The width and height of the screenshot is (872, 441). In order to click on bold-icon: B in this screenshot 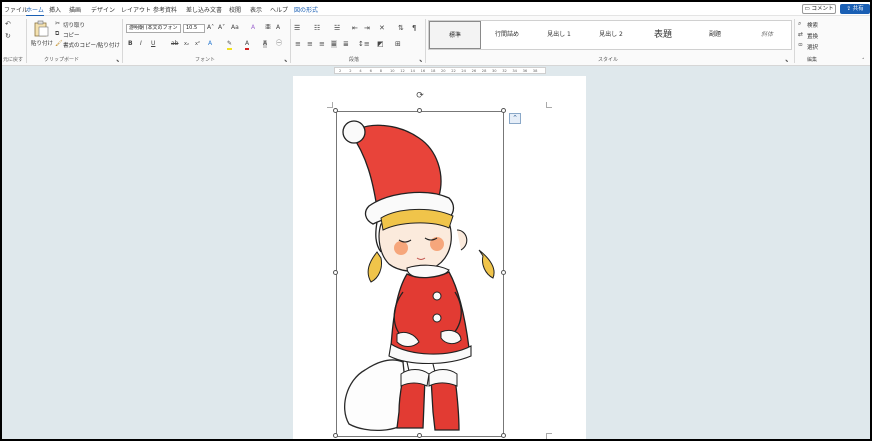, I will do `click(130, 44)`.